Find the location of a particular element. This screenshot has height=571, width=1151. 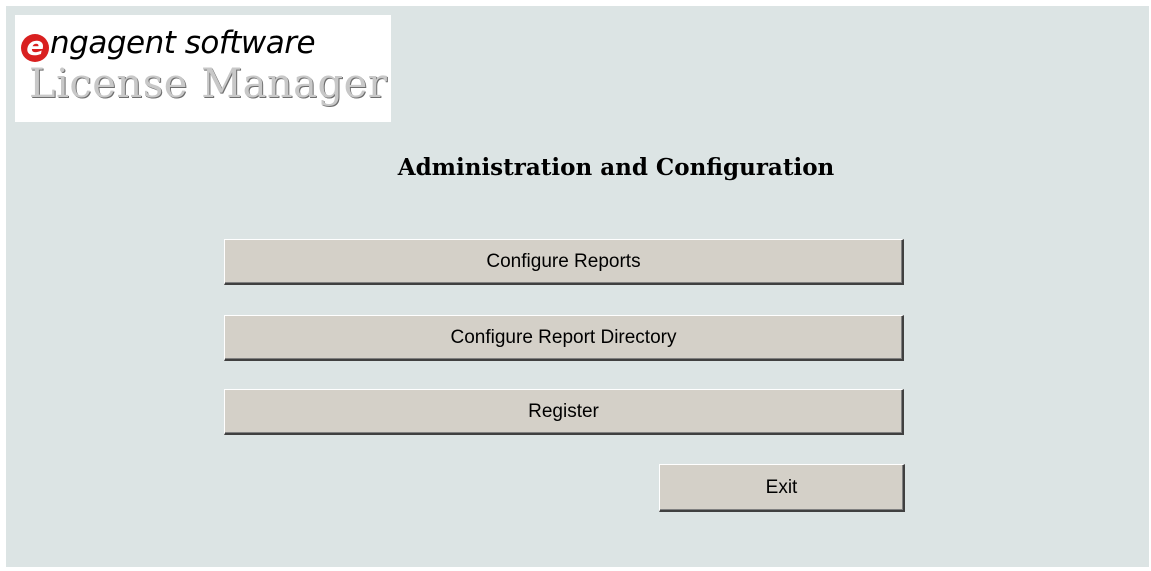

logo-brand-text: e ngagent software is located at coordinates (168, 43).